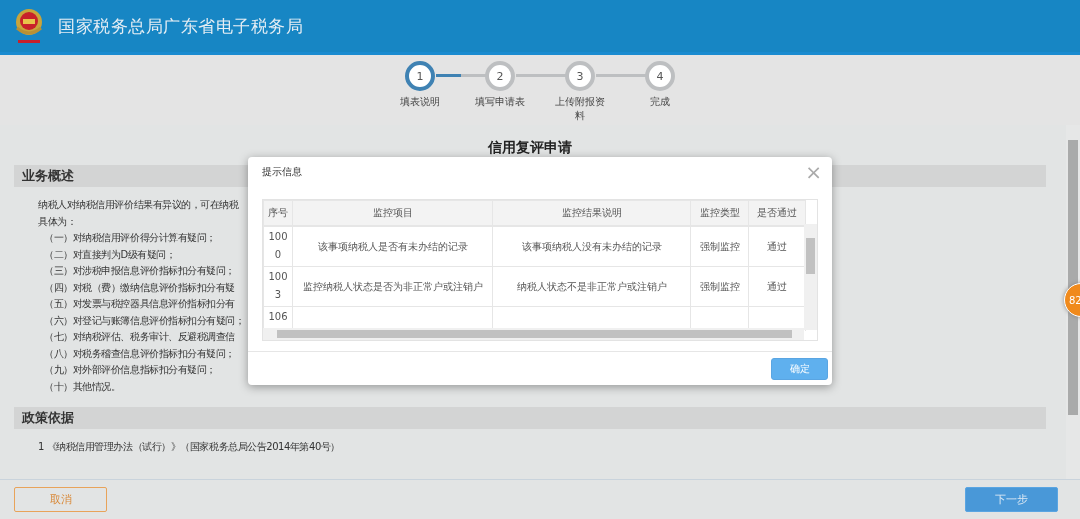 This screenshot has width=1080, height=519. What do you see at coordinates (591, 286) in the screenshot?
I see `table-cell: 纳税人状态不是非正常户或注销户` at bounding box center [591, 286].